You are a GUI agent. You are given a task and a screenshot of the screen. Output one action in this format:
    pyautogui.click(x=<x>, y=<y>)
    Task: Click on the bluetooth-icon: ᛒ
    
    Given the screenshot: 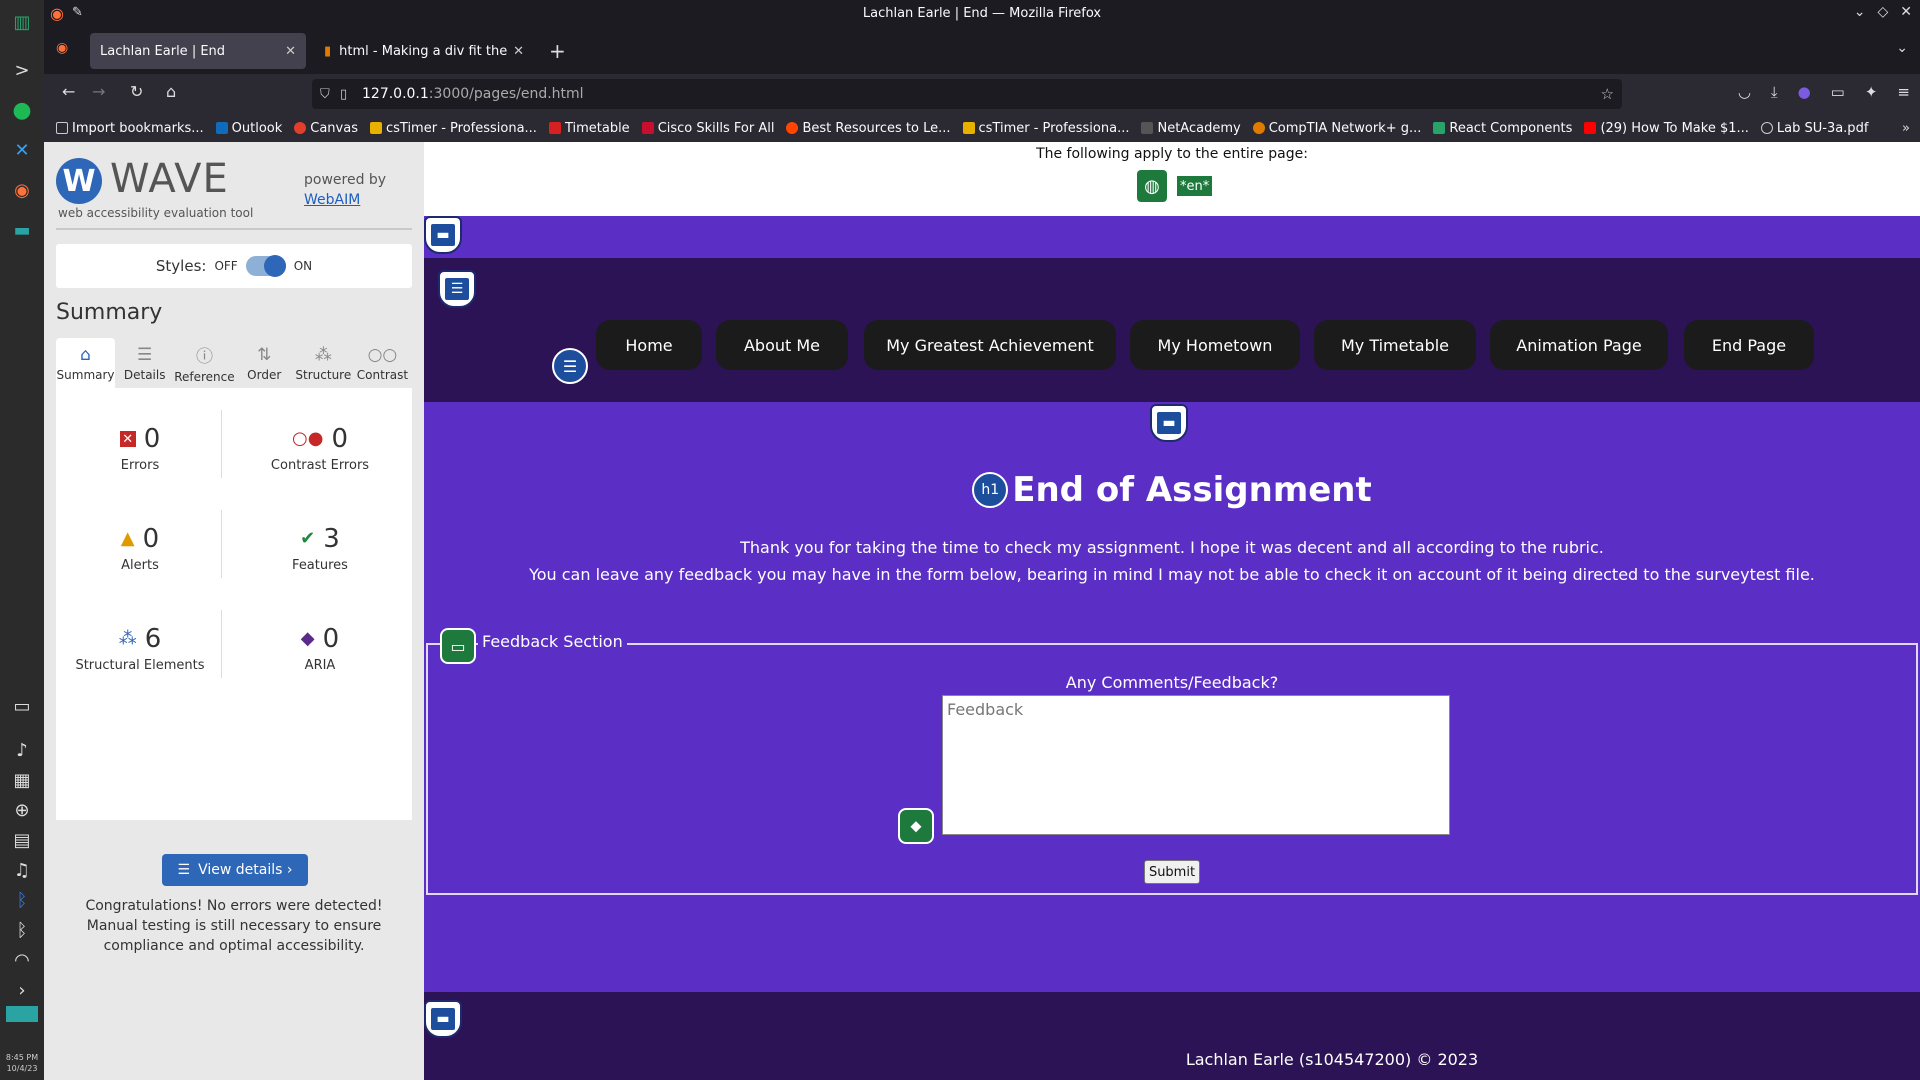 What is the action you would take?
    pyautogui.click(x=22, y=900)
    